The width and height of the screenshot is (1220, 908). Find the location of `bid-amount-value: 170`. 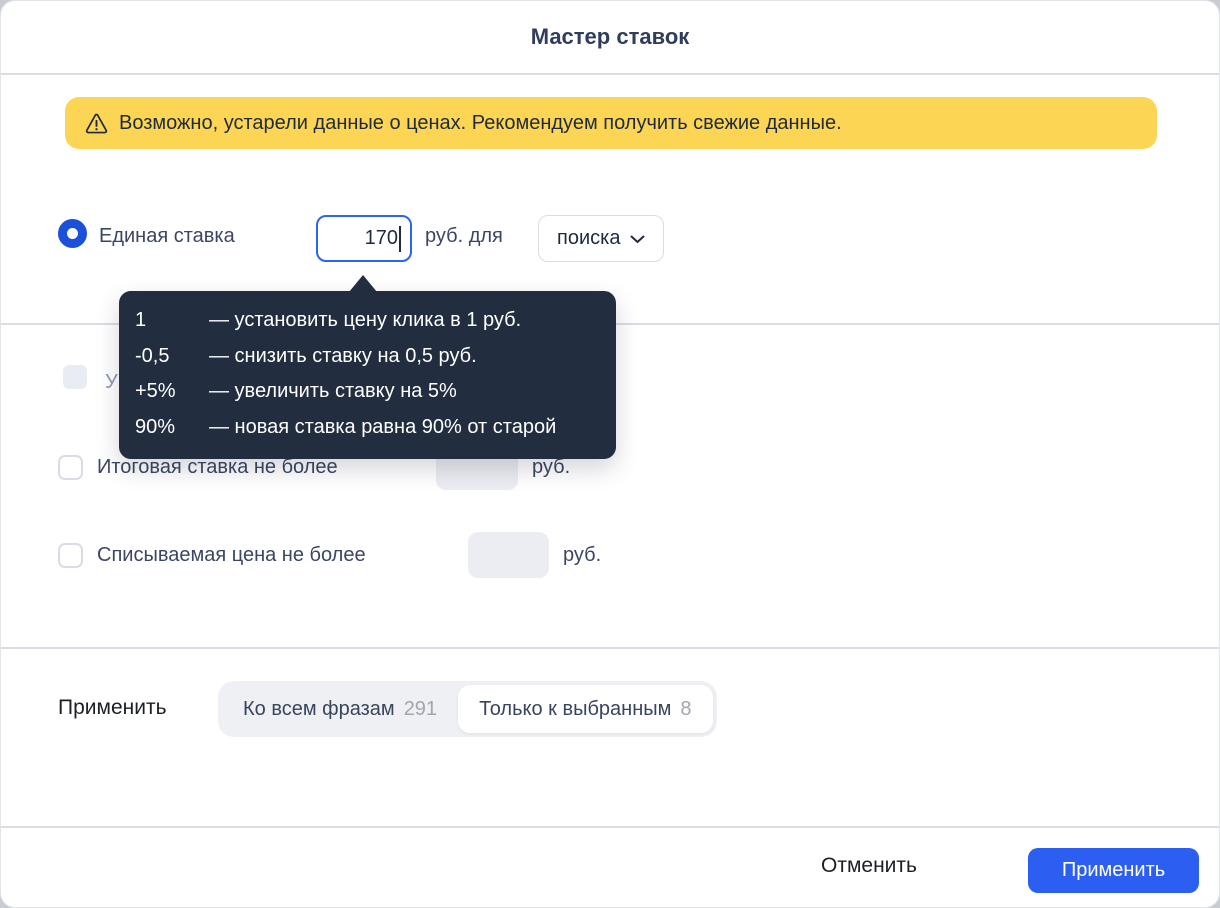

bid-amount-value: 170 is located at coordinates (381, 238).